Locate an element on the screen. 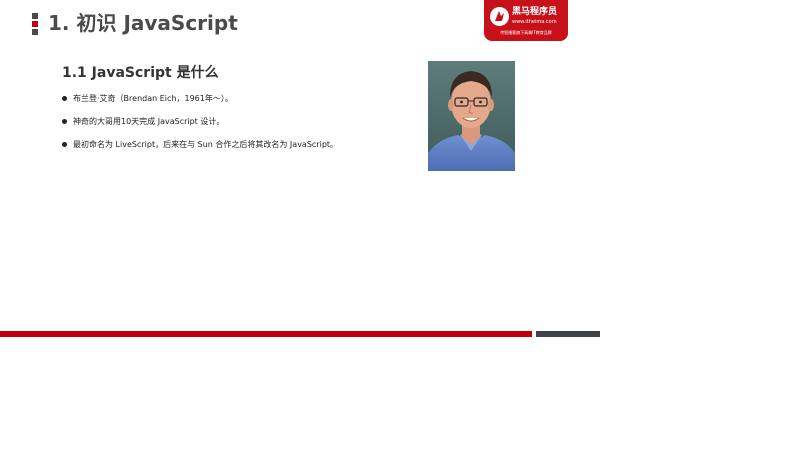 This screenshot has height=450, width=800. logo-slogan: 传智播客旗下高端IT教育品牌 is located at coordinates (526, 32).